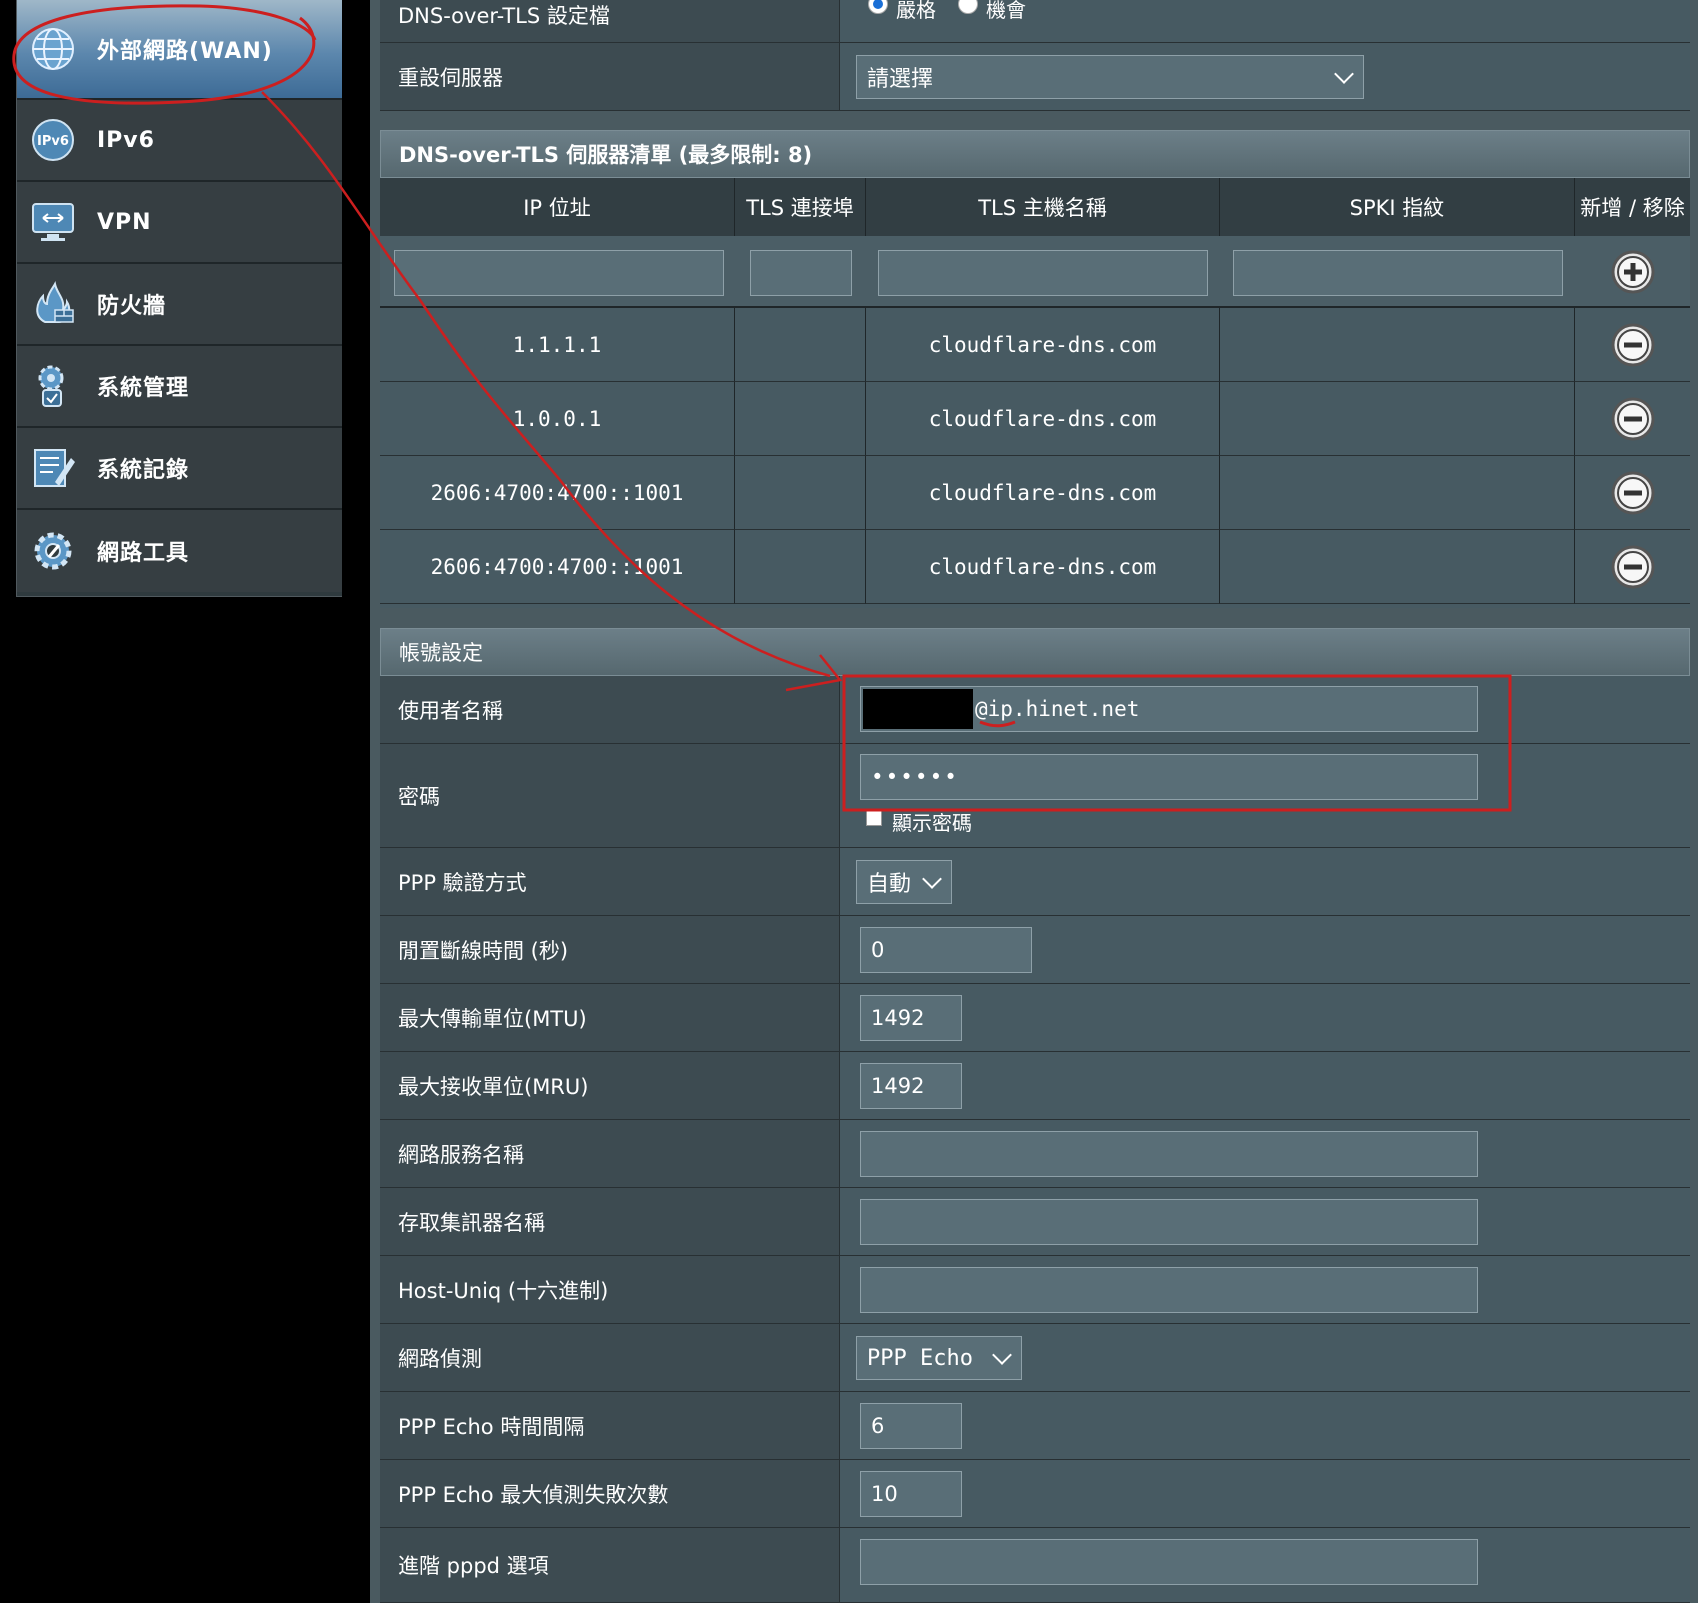 This screenshot has width=1698, height=1603. I want to click on new-port-input, so click(801, 273).